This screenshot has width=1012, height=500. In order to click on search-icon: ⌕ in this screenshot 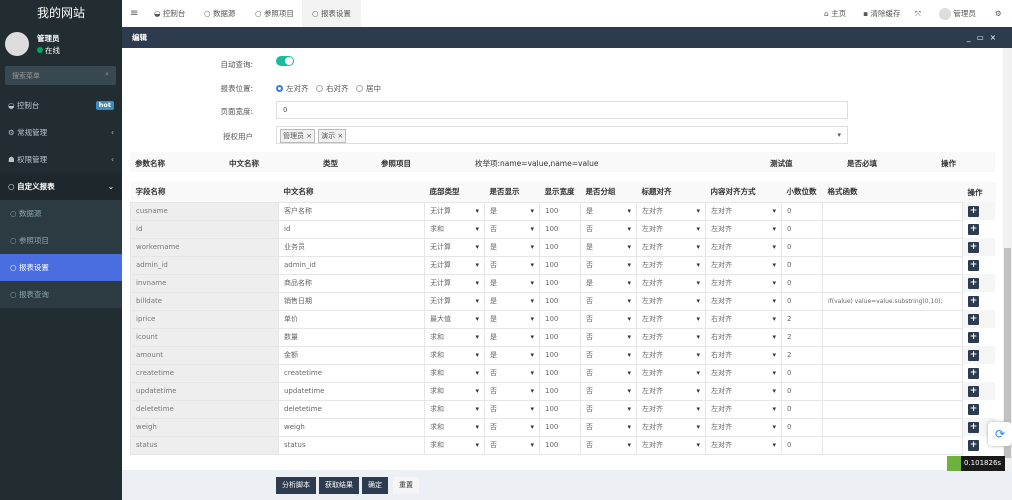, I will do `click(107, 74)`.